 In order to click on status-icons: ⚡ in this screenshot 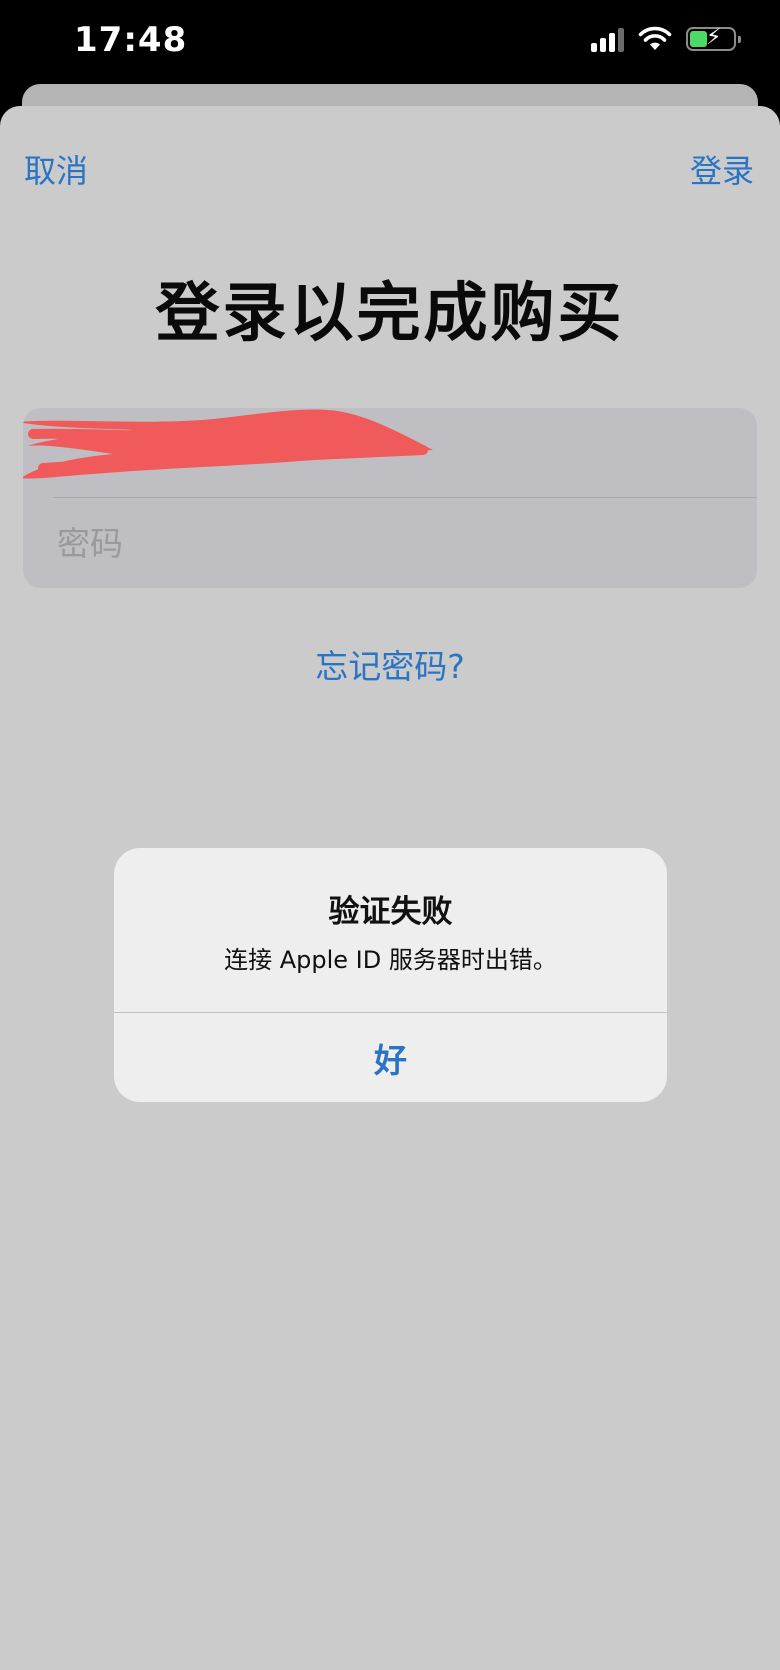, I will do `click(666, 38)`.